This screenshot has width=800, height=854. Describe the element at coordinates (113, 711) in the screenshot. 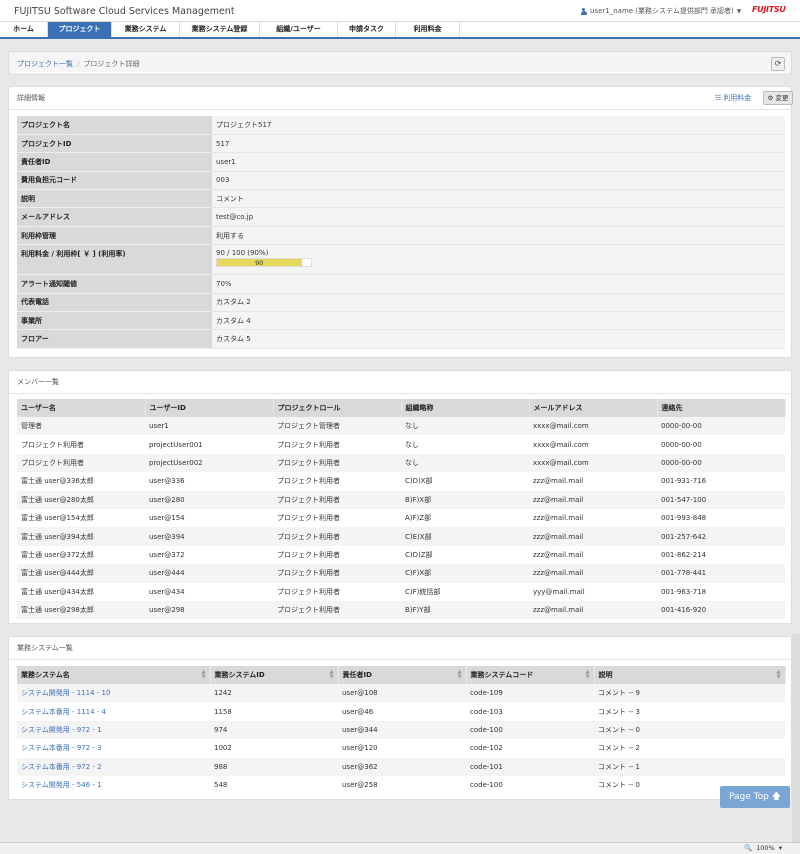

I see `system-name-link: システム本番用 - 1114 - 4` at that location.